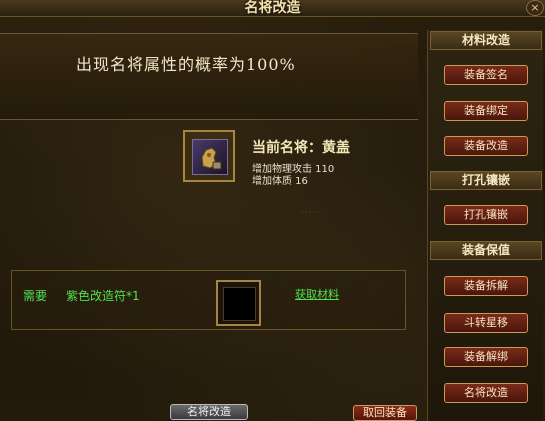 This screenshot has height=421, width=545. I want to click on close-button: ×, so click(535, 8).